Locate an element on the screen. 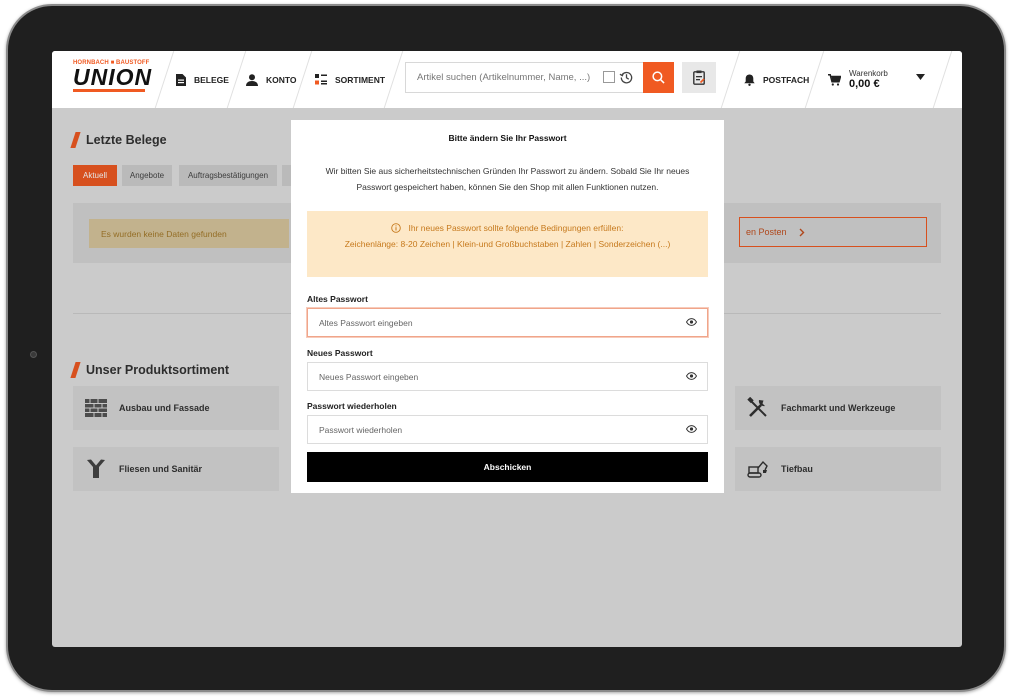  nav-postfach: POSTFACH is located at coordinates (776, 79).